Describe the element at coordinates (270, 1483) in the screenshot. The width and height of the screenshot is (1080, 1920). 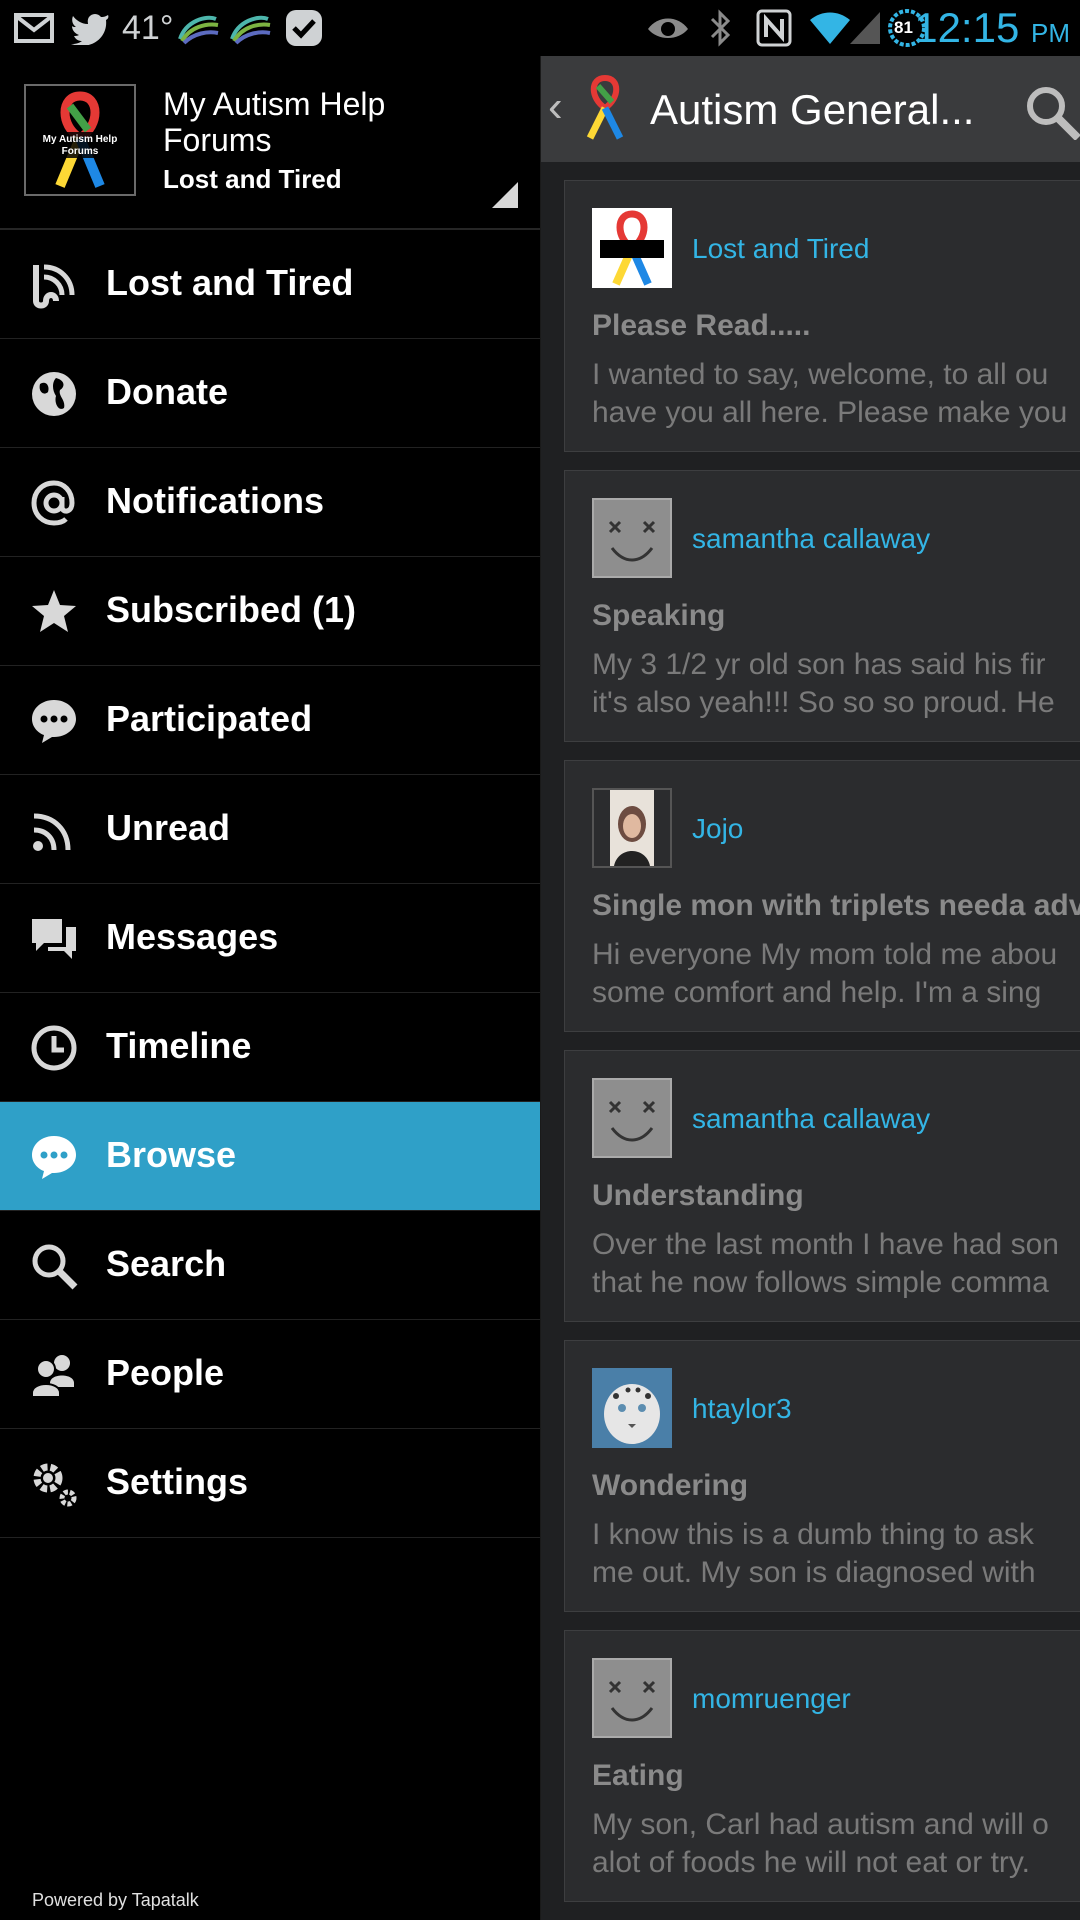
I see `menu-item-settings: Settings` at that location.